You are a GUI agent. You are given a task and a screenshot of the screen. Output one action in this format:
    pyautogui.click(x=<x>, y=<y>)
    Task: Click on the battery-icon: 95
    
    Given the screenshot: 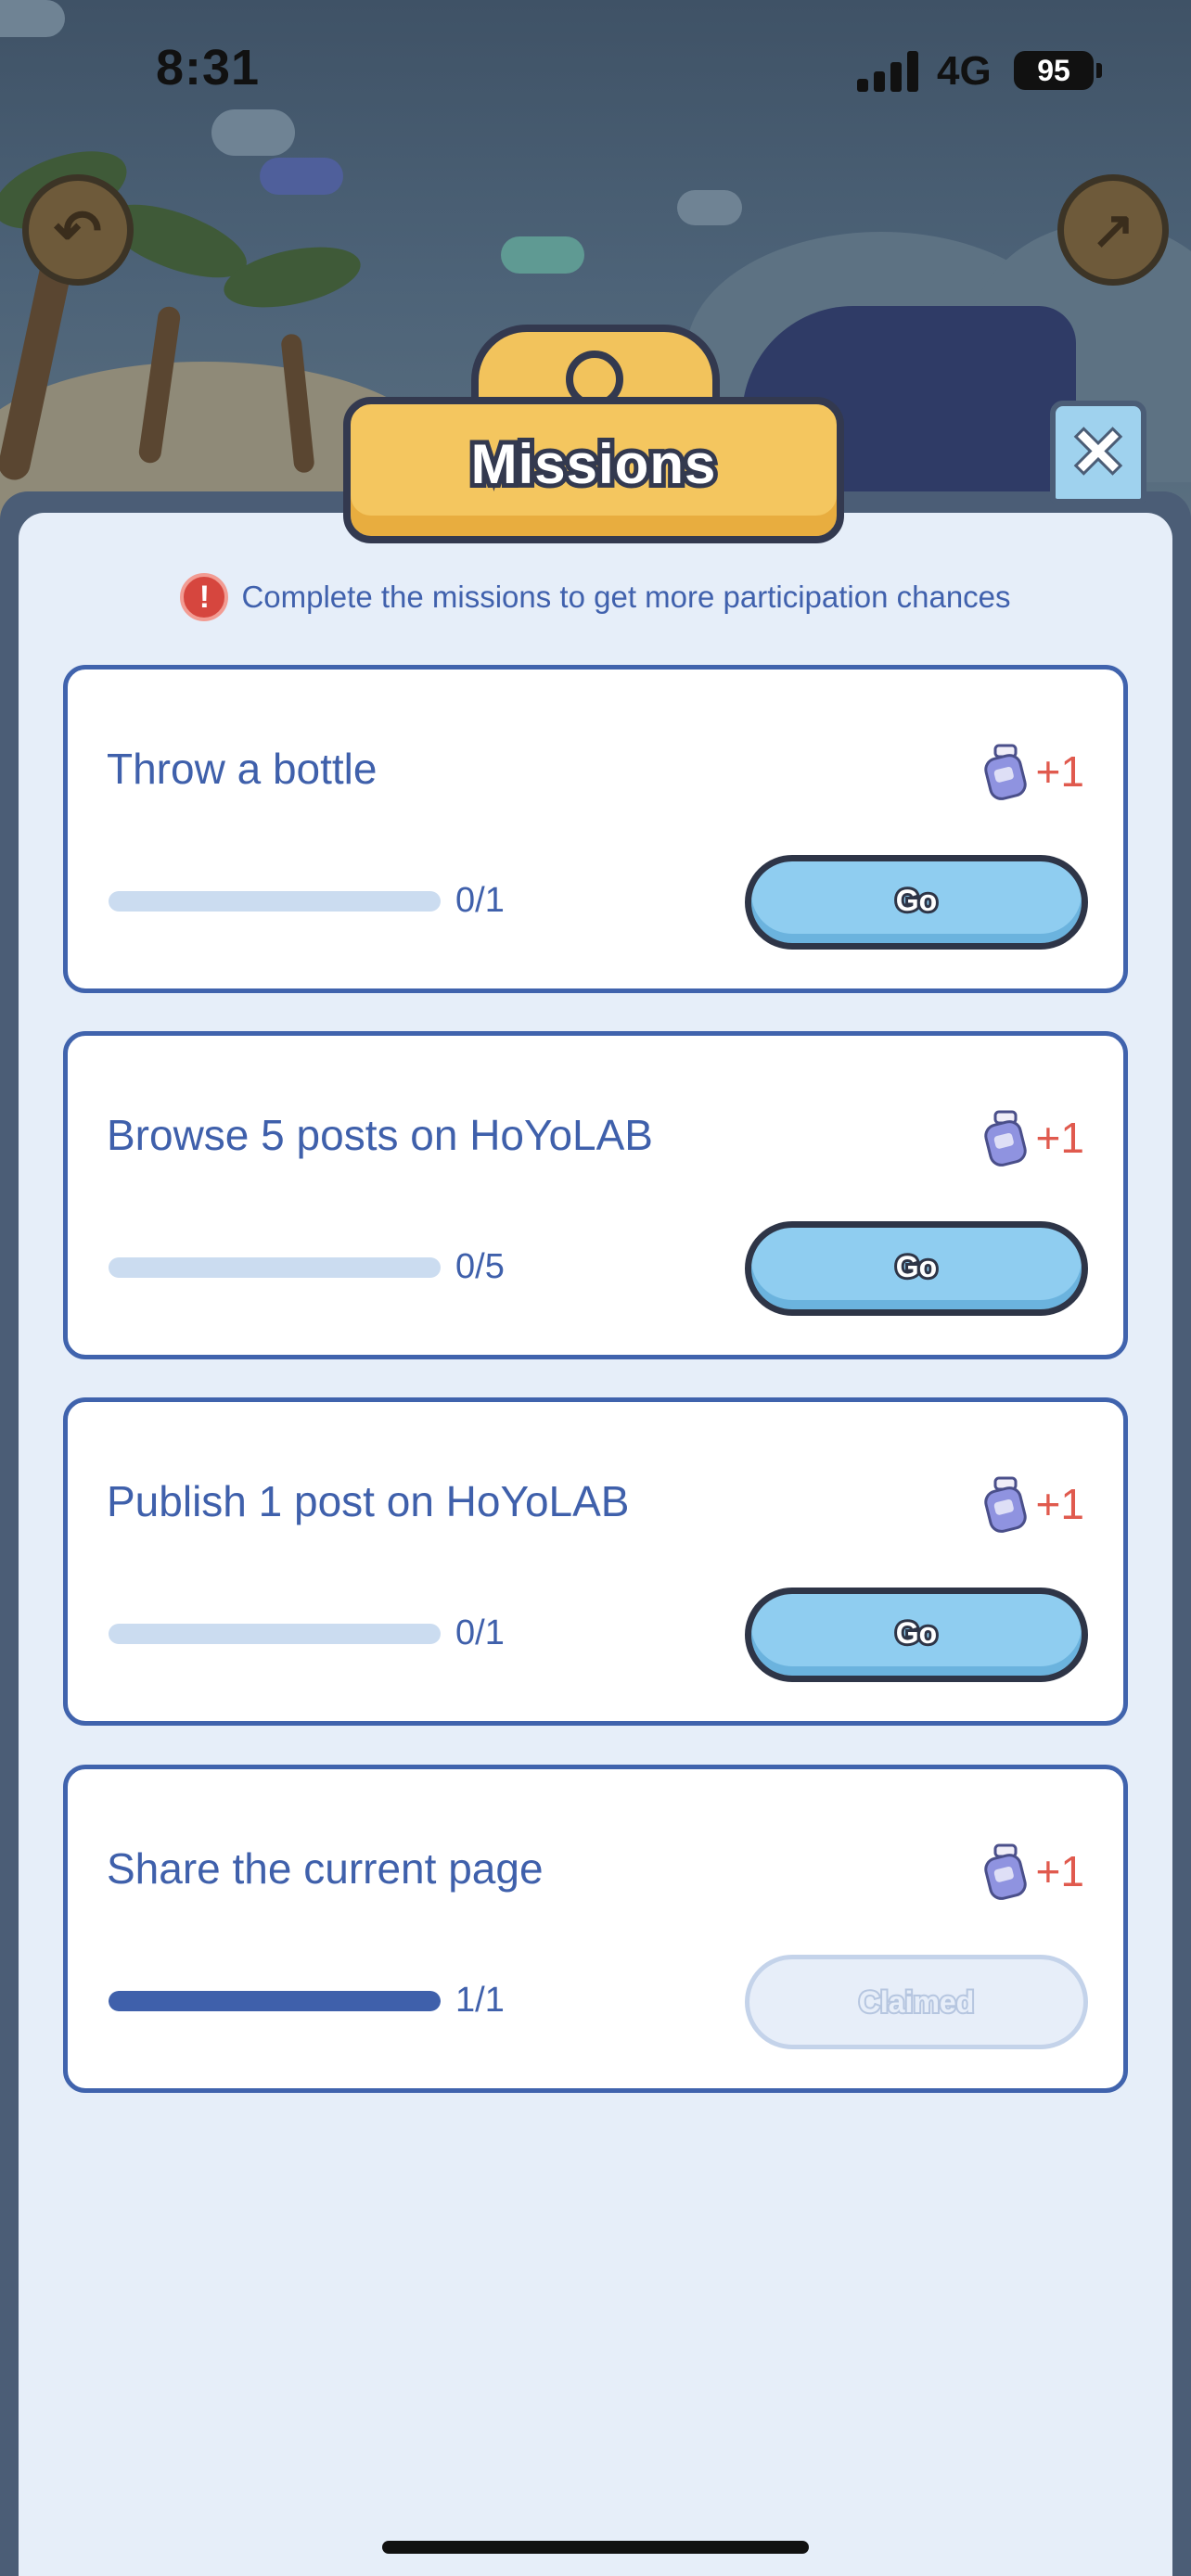 What is the action you would take?
    pyautogui.click(x=1054, y=71)
    